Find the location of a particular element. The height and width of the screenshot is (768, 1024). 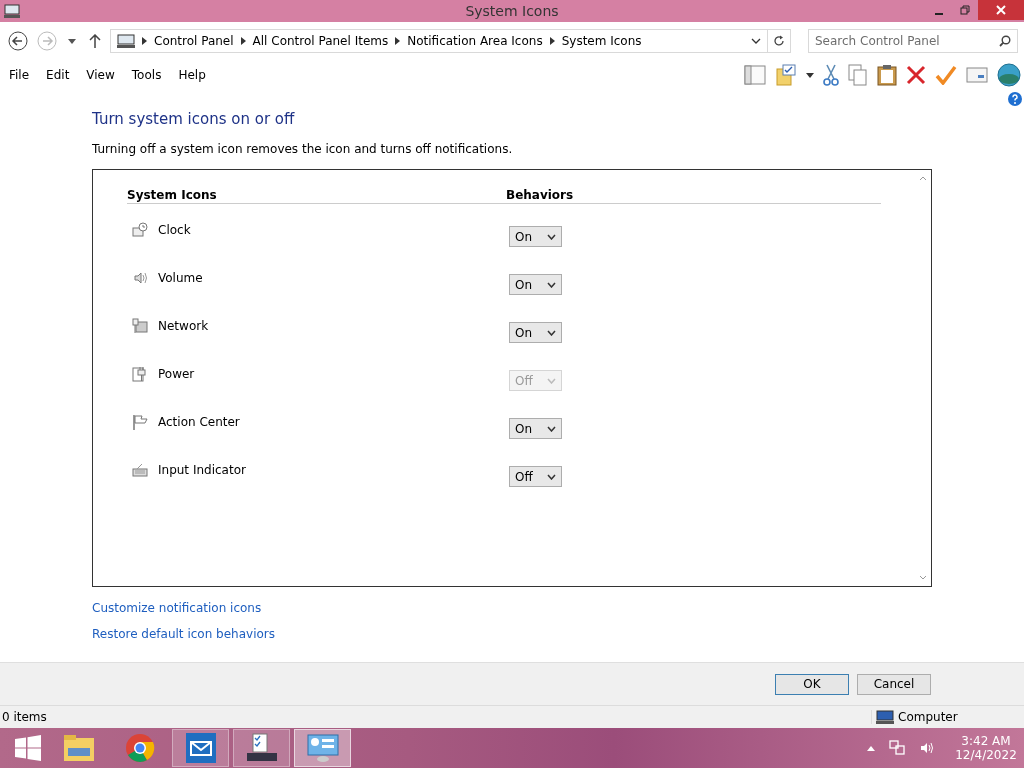

checkmark-icon is located at coordinates (946, 75).